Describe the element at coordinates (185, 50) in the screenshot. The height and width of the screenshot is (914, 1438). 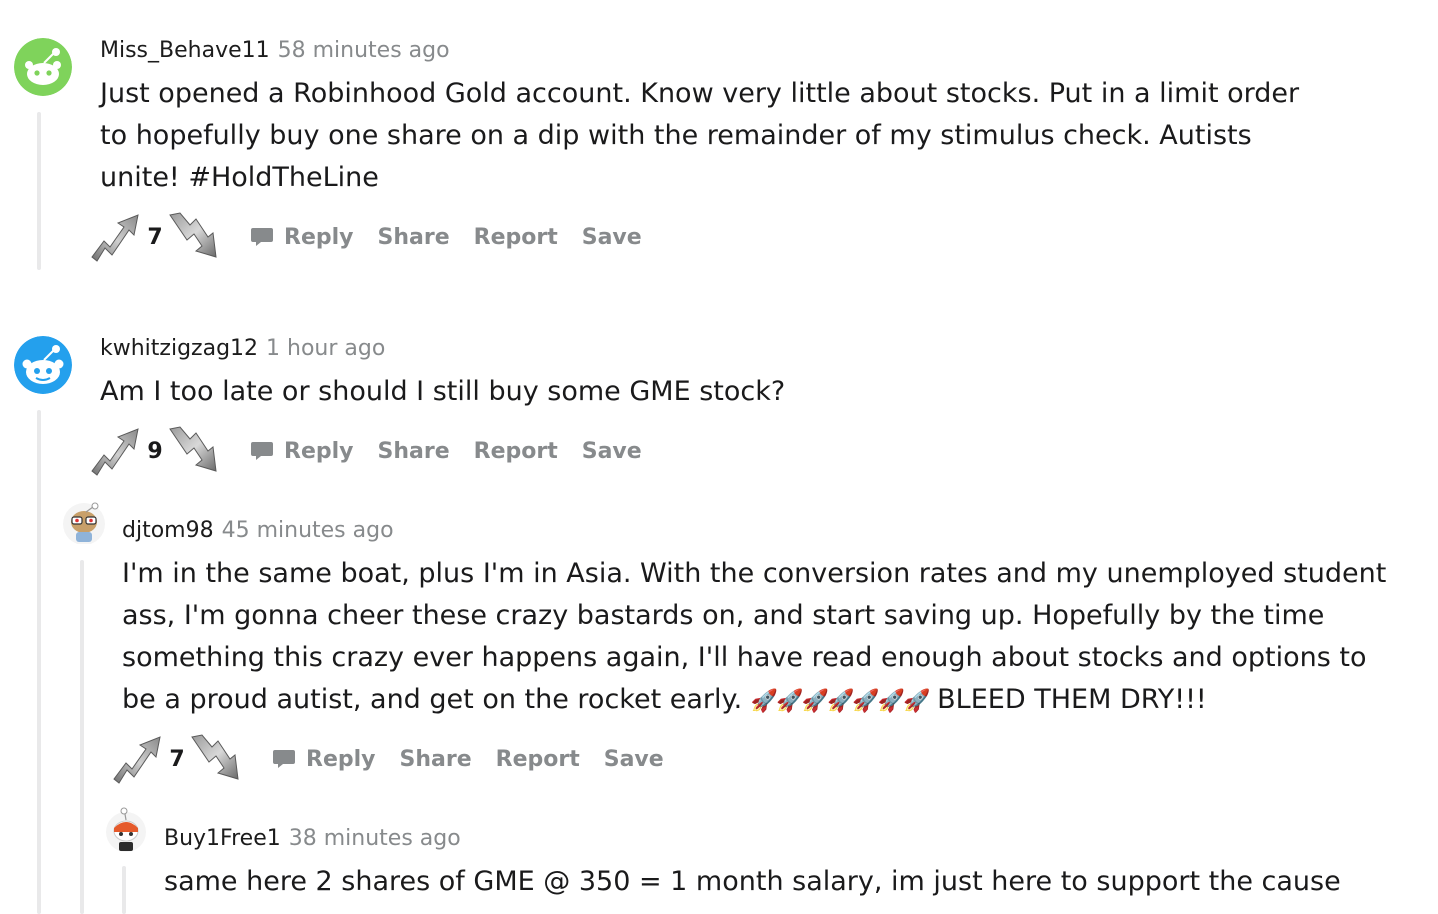
I see `username: Miss_Behave11` at that location.